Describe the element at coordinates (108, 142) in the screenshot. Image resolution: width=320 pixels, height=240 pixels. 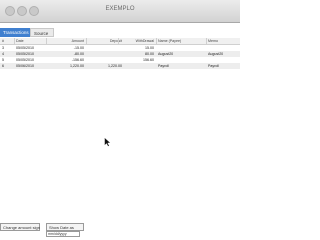
I see `arrow-cursor-icon` at that location.